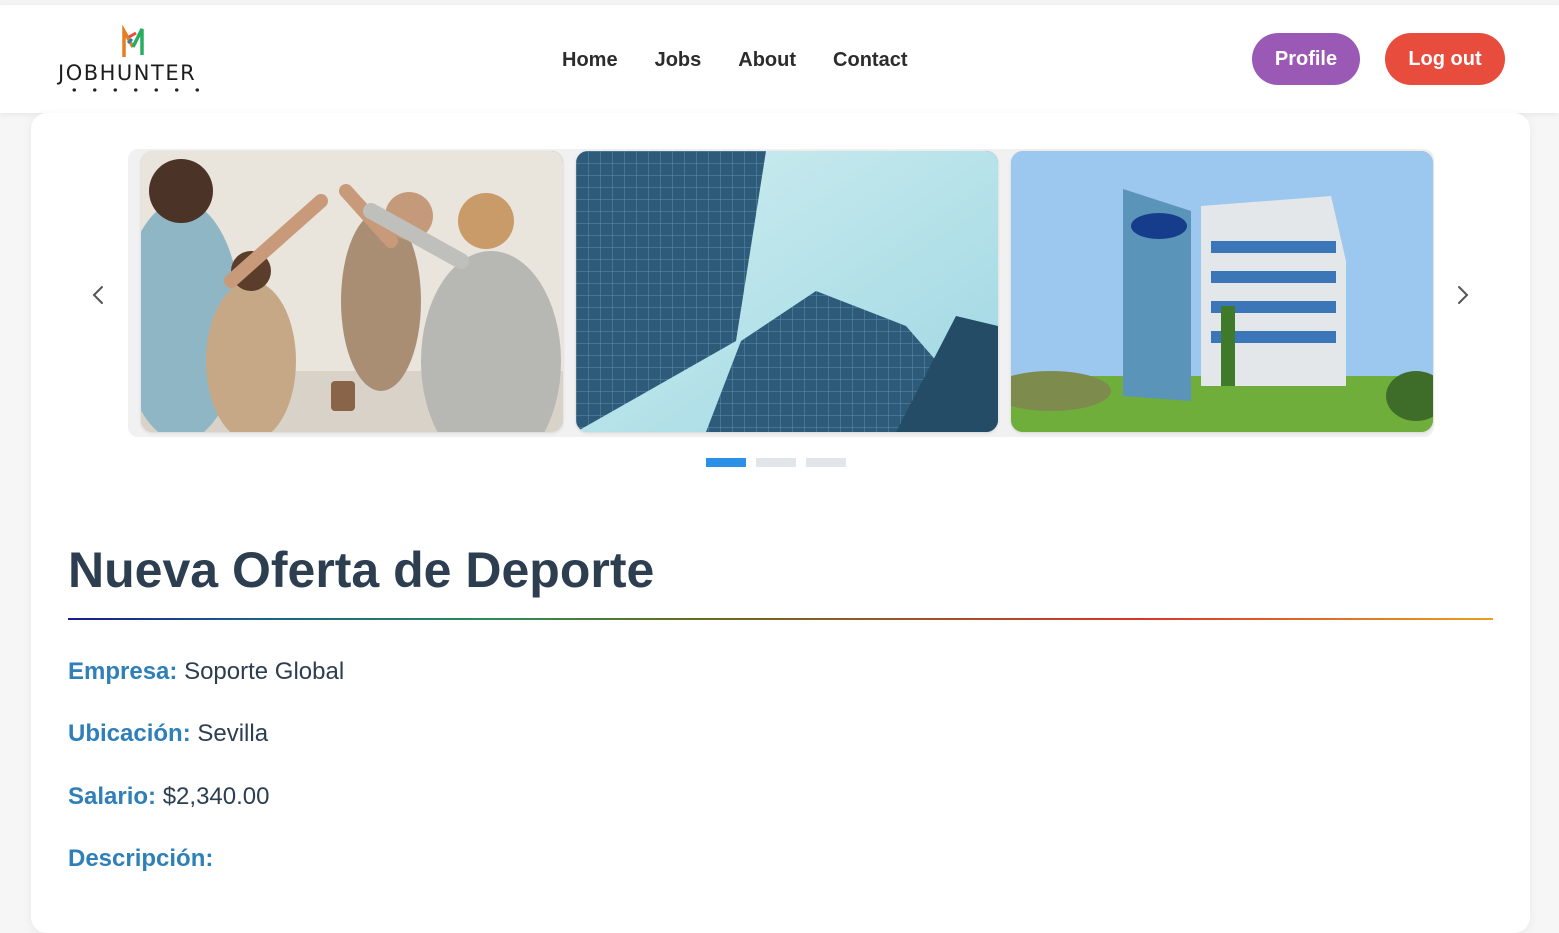  I want to click on brand-logo: JOBHUNTER, so click(138, 60).